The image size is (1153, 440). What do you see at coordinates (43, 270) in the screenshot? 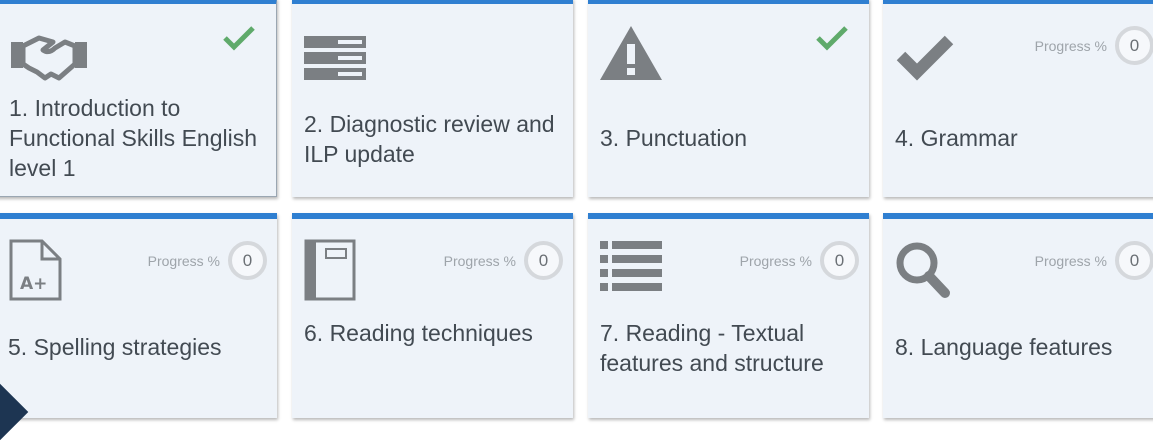
I see `grade-document-icon: A+` at bounding box center [43, 270].